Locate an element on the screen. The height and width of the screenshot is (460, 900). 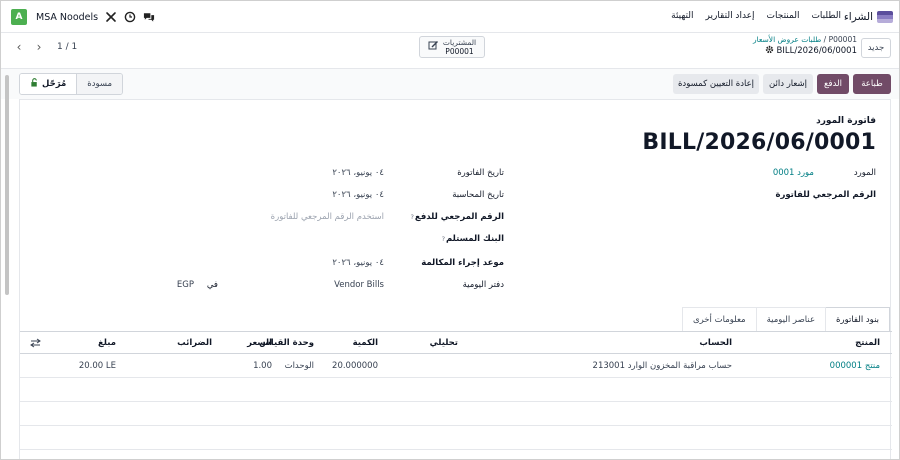
due-date-value-wrap: ٠٤ يونيو، ٢٠٢٦ is located at coordinates (358, 263).